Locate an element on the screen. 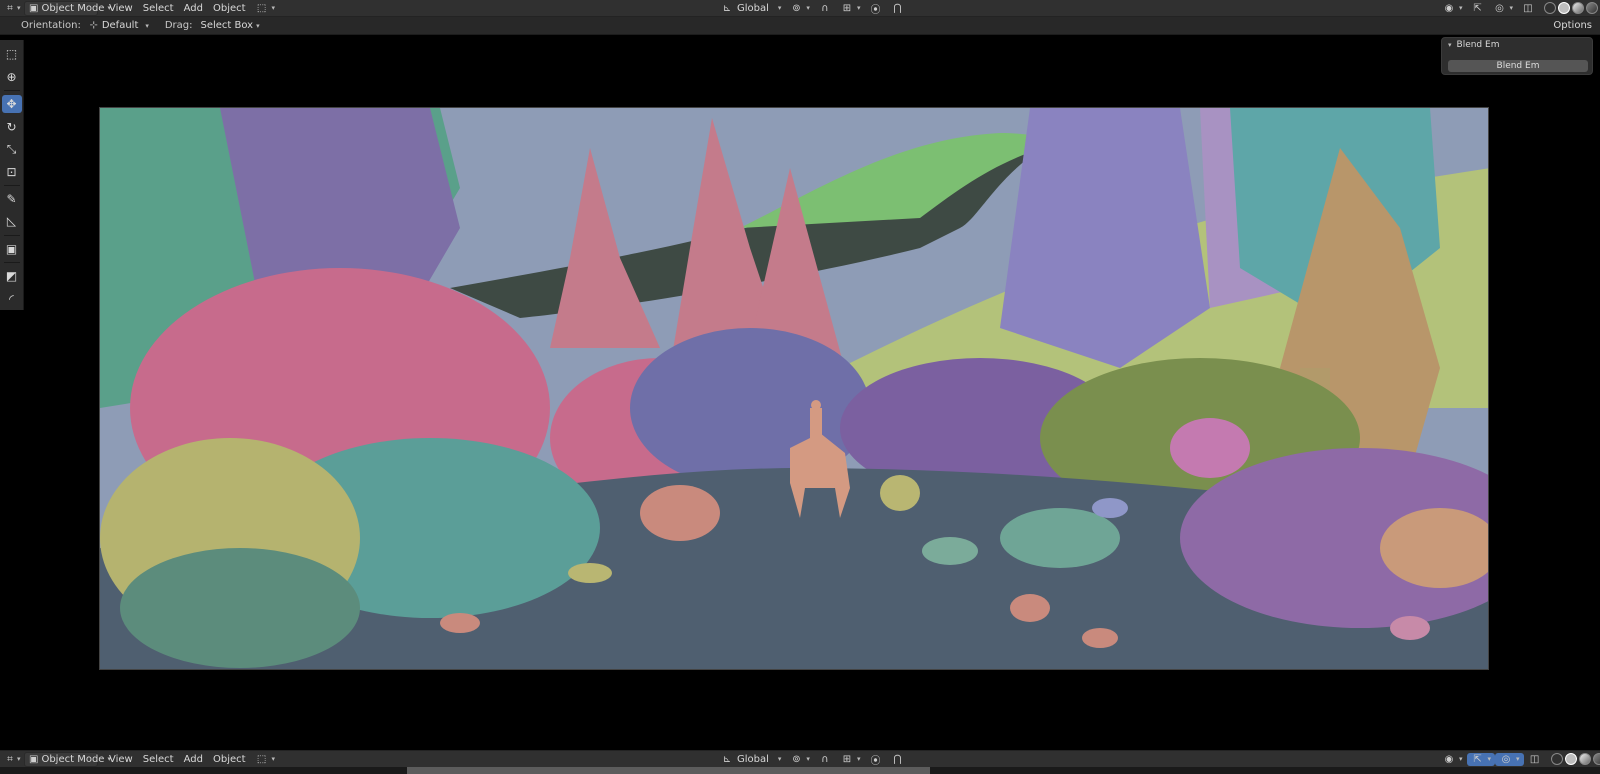  move-tool-icon: ✥ is located at coordinates (11, 104).